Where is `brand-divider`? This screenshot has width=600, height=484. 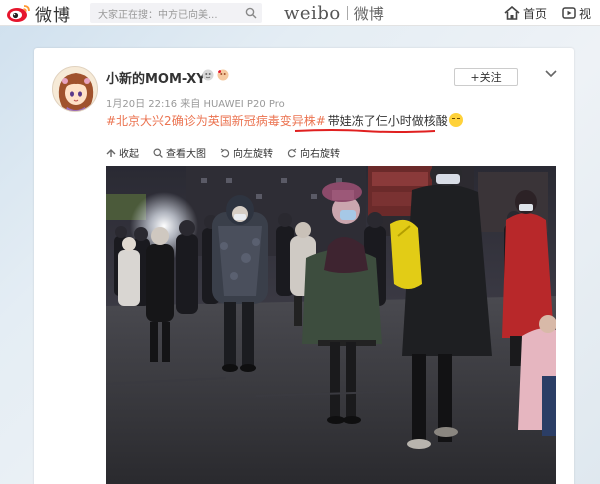 brand-divider is located at coordinates (347, 13).